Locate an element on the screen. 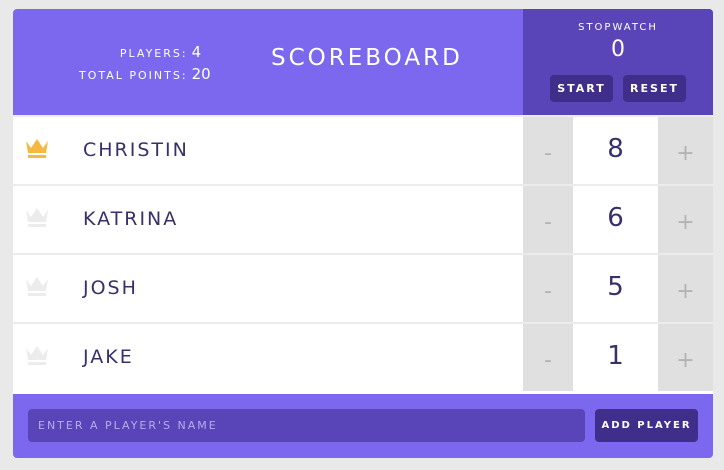 The width and height of the screenshot is (724, 470). points-total: 20 is located at coordinates (201, 74).